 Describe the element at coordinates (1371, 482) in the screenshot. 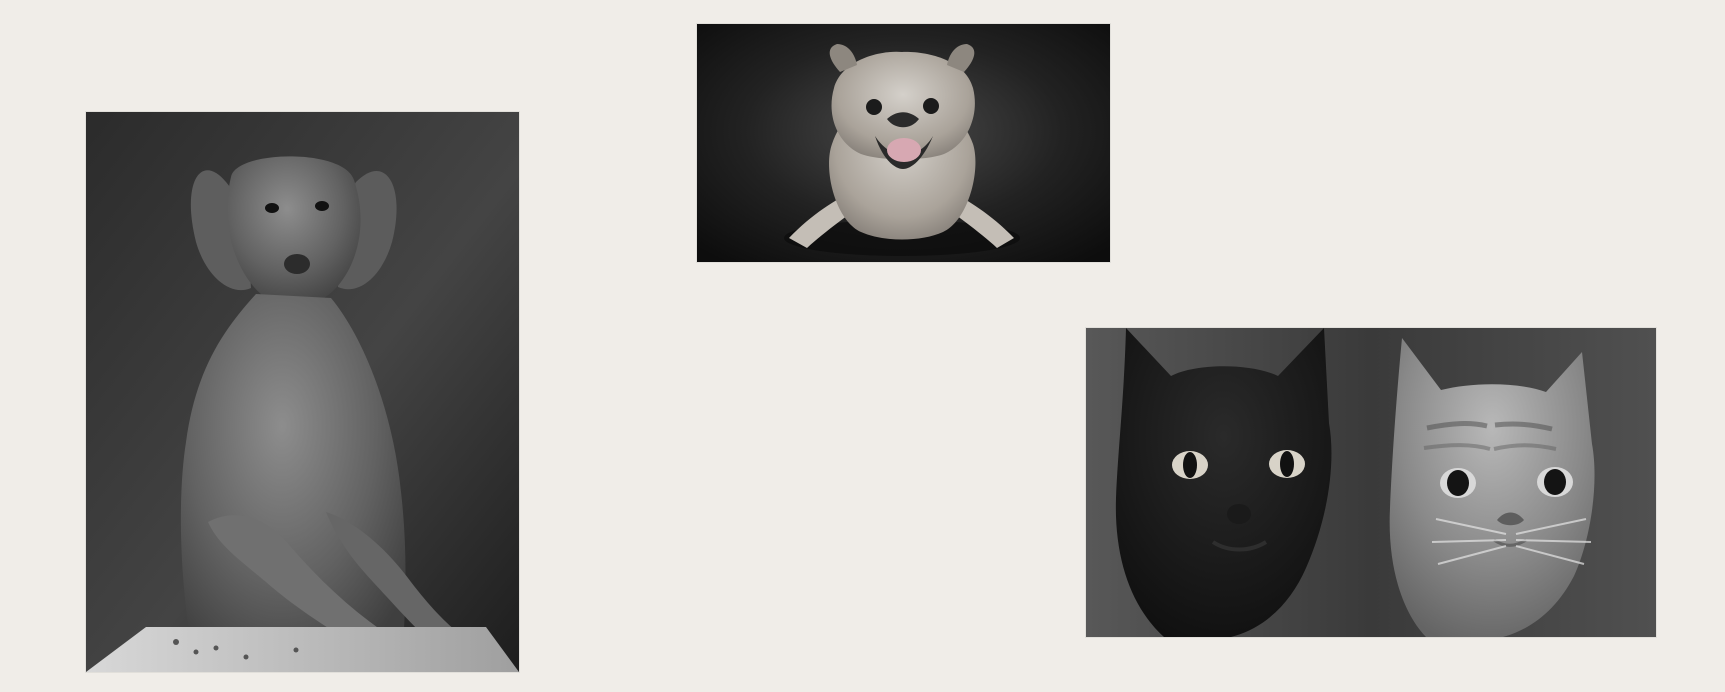

I see `cats-photo` at that location.